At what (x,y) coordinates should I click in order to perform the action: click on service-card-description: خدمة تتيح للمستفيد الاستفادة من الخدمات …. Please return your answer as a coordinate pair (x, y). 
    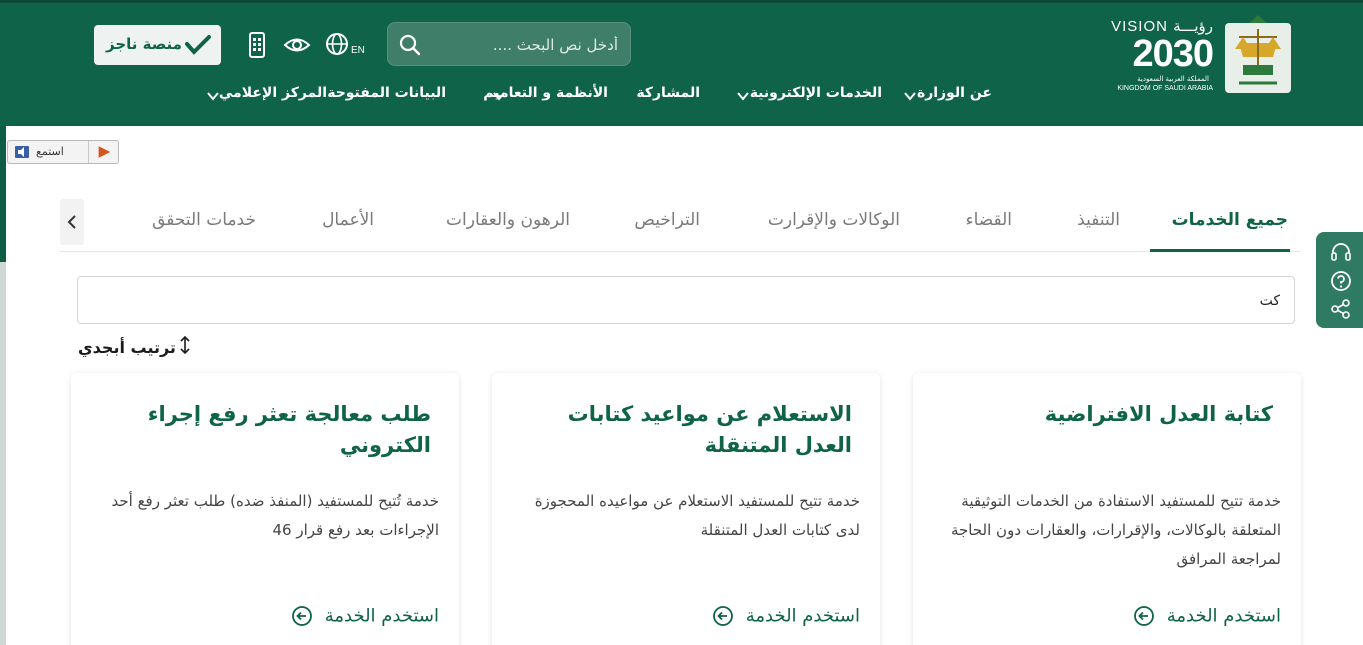
    Looking at the image, I should click on (1115, 530).